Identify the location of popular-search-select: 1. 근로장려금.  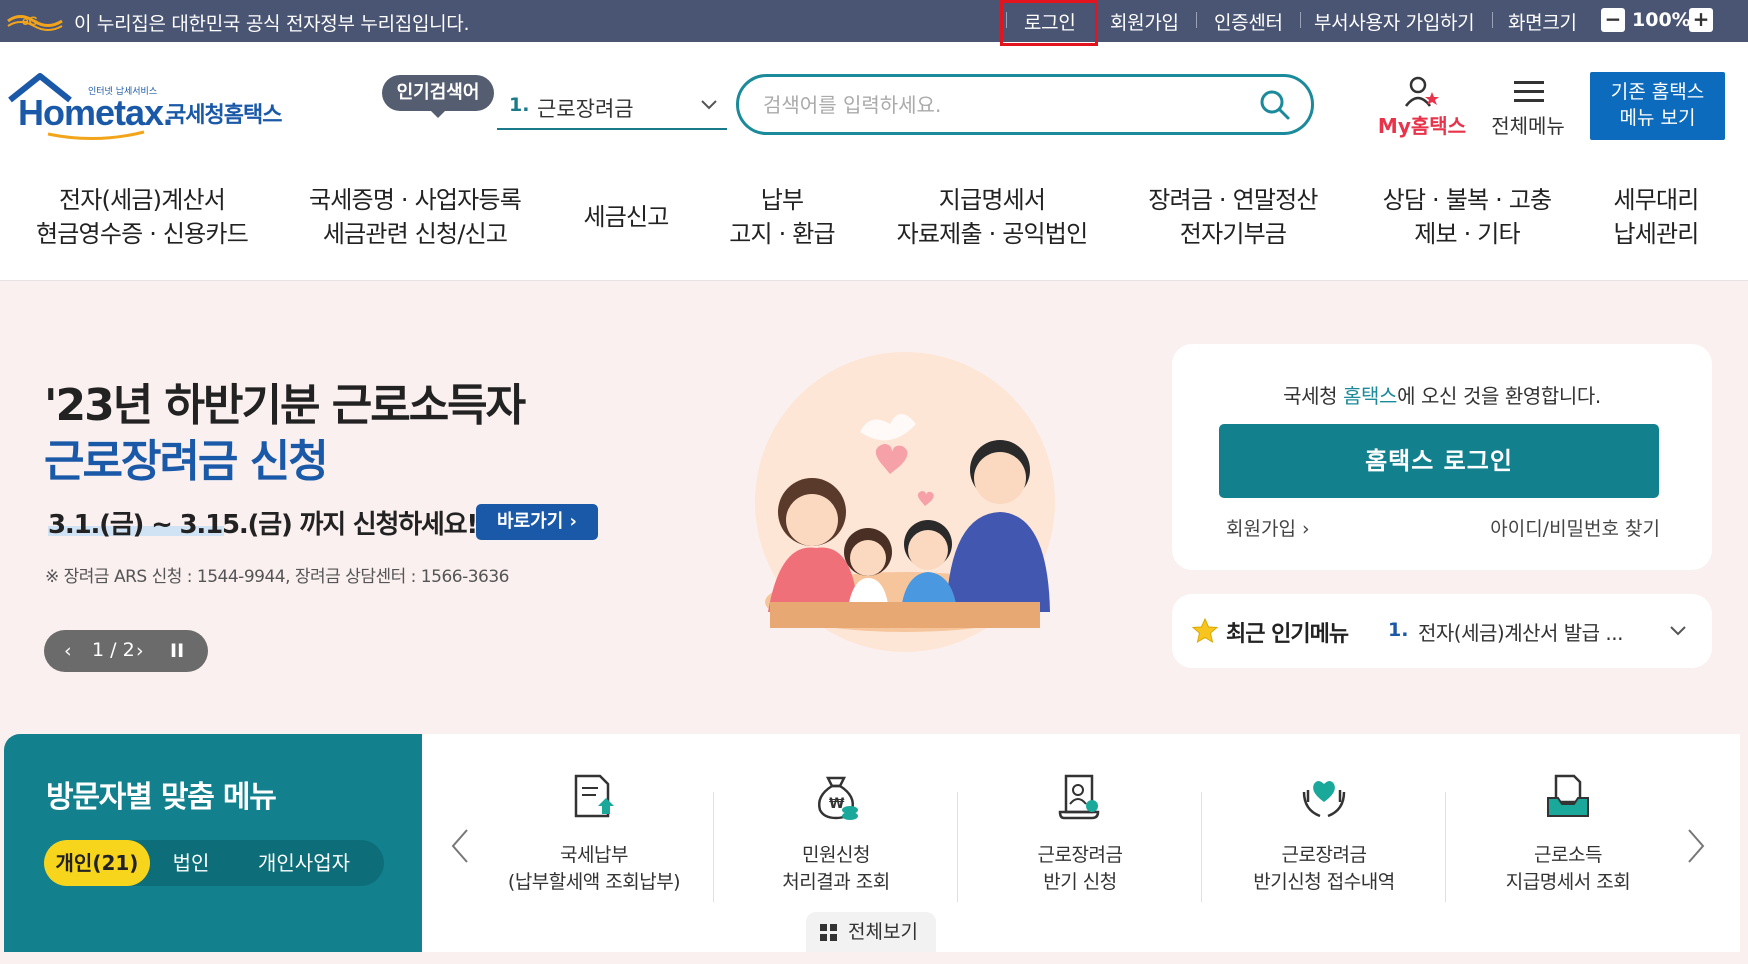
(612, 106).